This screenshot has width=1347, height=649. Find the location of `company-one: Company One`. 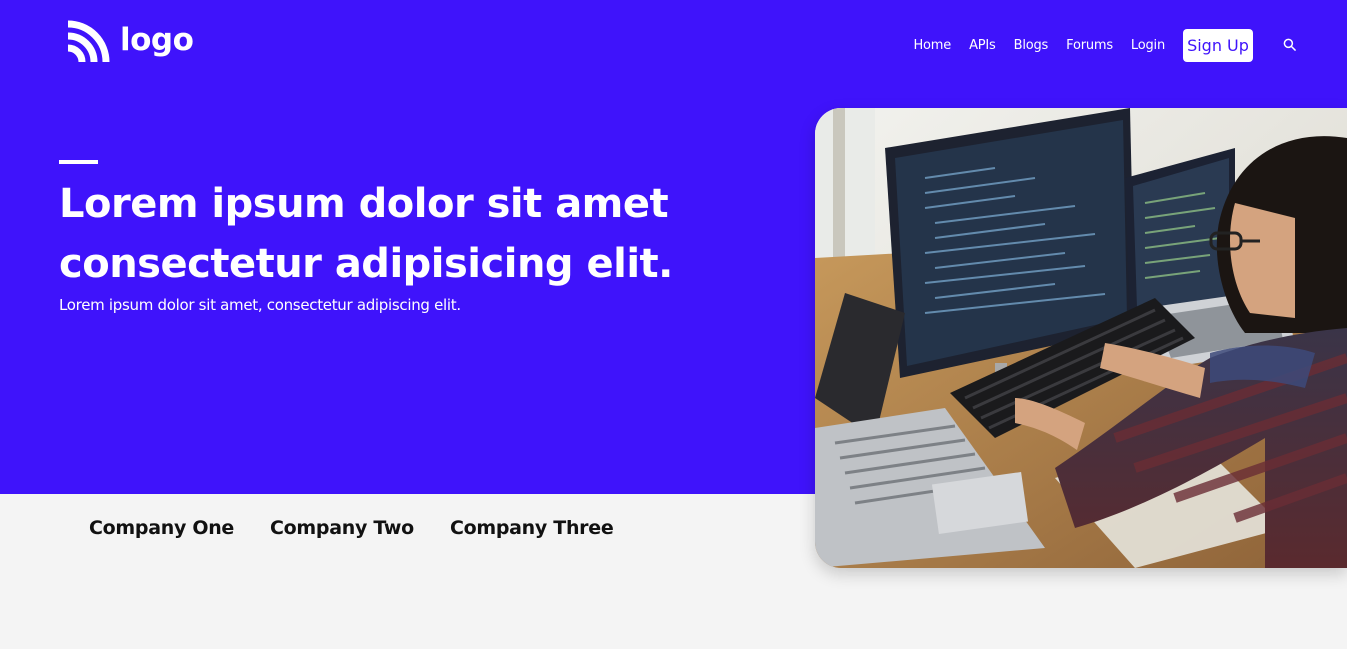

company-one: Company One is located at coordinates (162, 528).